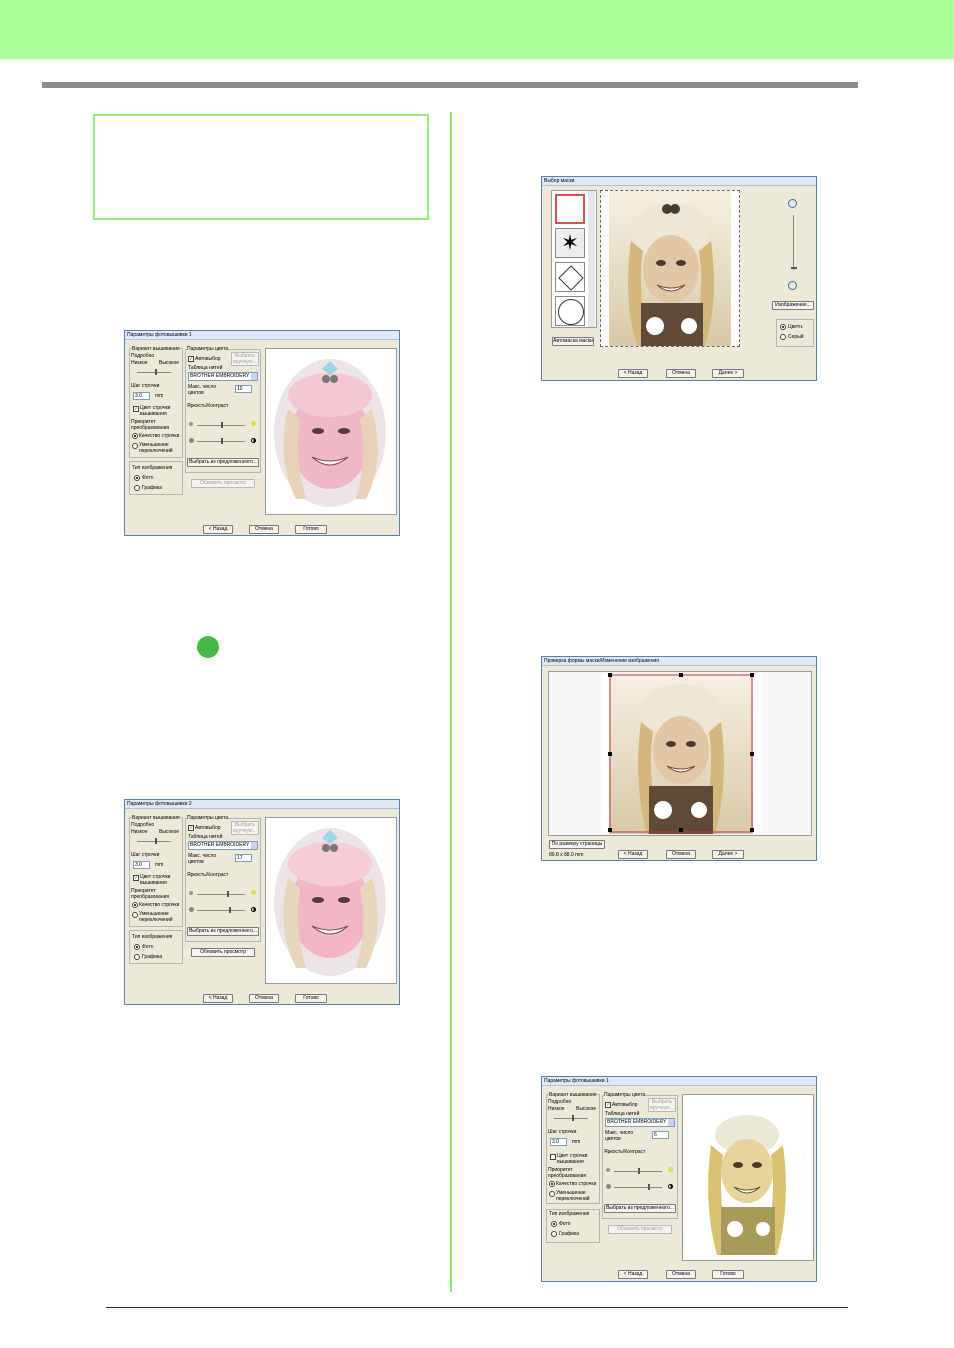 The width and height of the screenshot is (954, 1348). What do you see at coordinates (586, 1109) in the screenshot?
I see `high-label: Высокое` at bounding box center [586, 1109].